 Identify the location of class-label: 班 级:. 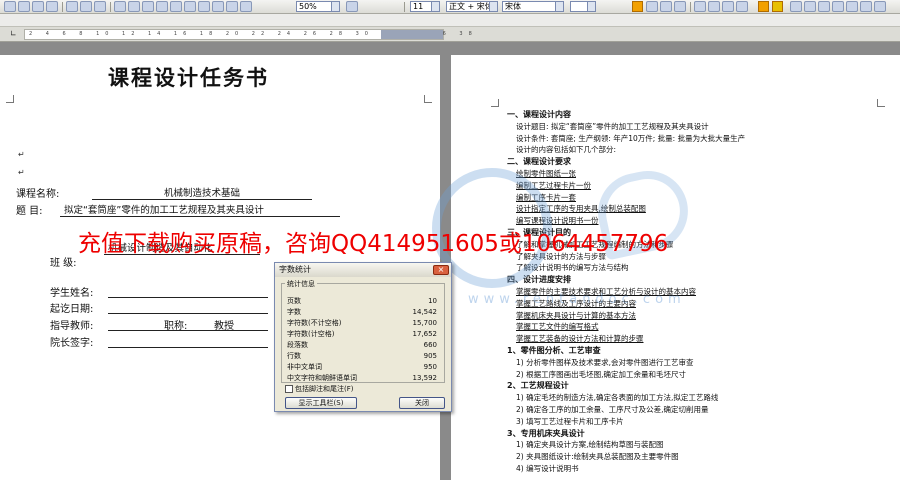
(63, 263).